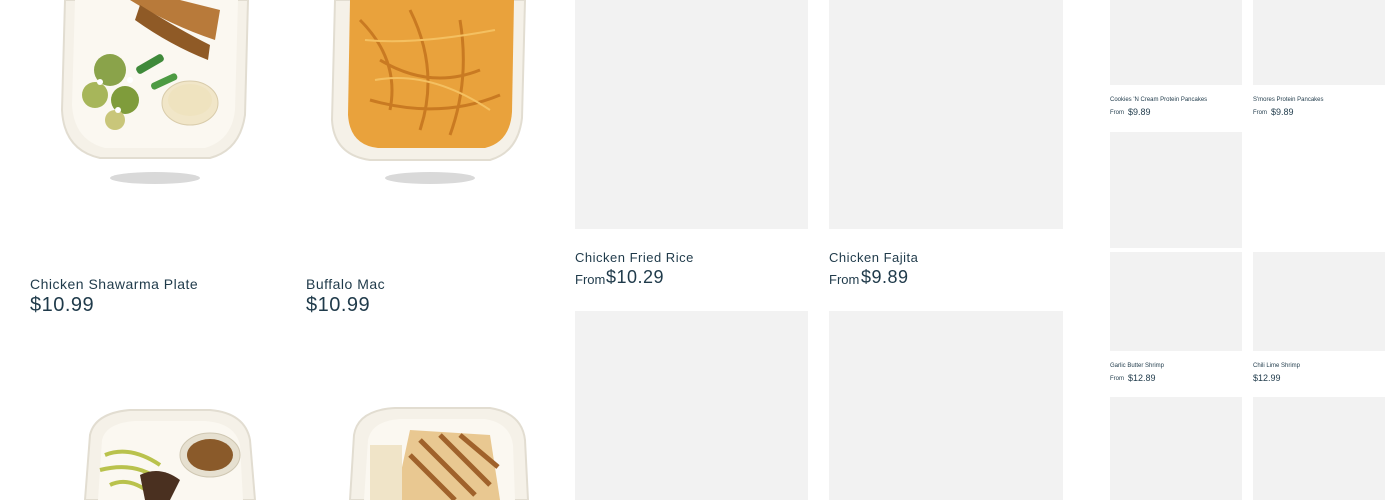 The width and height of the screenshot is (1400, 500). I want to click on chili-lime-shrimp-image-placeholder, so click(1319, 301).